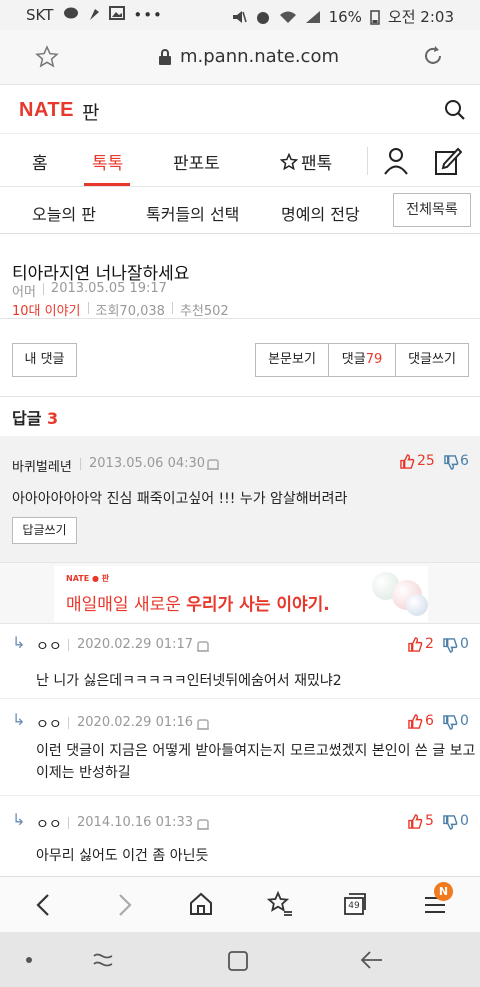 This screenshot has height=987, width=480. Describe the element at coordinates (130, 311) in the screenshot. I see `post-views: 조회70,038` at that location.